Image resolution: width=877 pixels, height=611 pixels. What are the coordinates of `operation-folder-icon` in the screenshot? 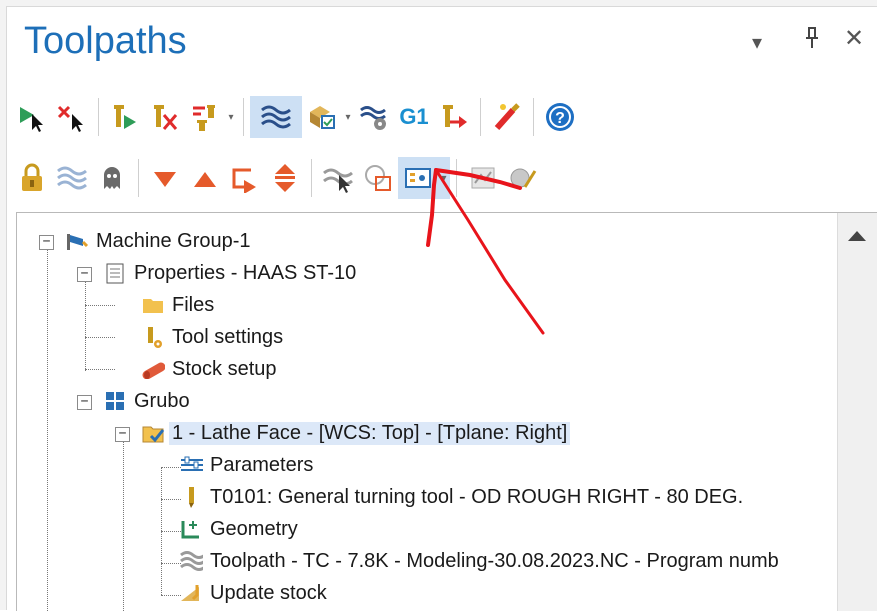 It's located at (153, 433).